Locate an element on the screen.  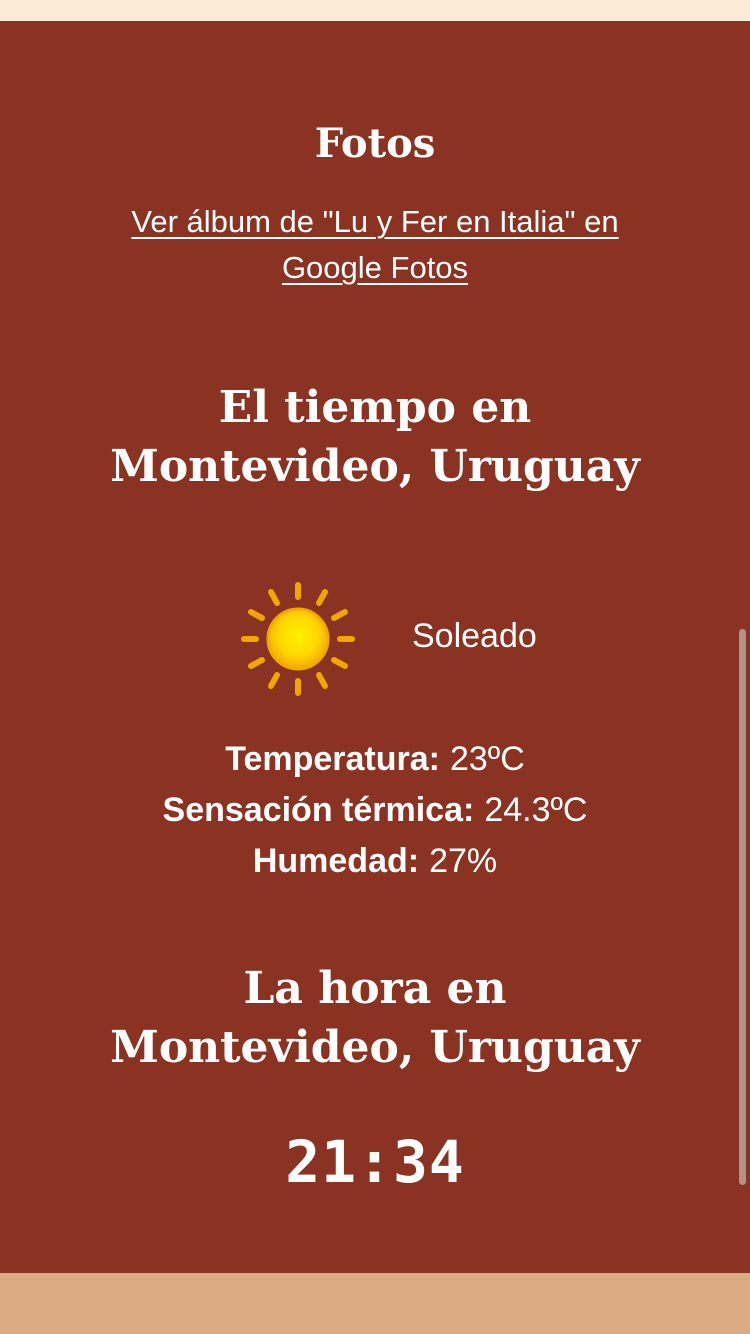
weather-title: El tiempo en Montevideo, Uruguay is located at coordinates (375, 437).